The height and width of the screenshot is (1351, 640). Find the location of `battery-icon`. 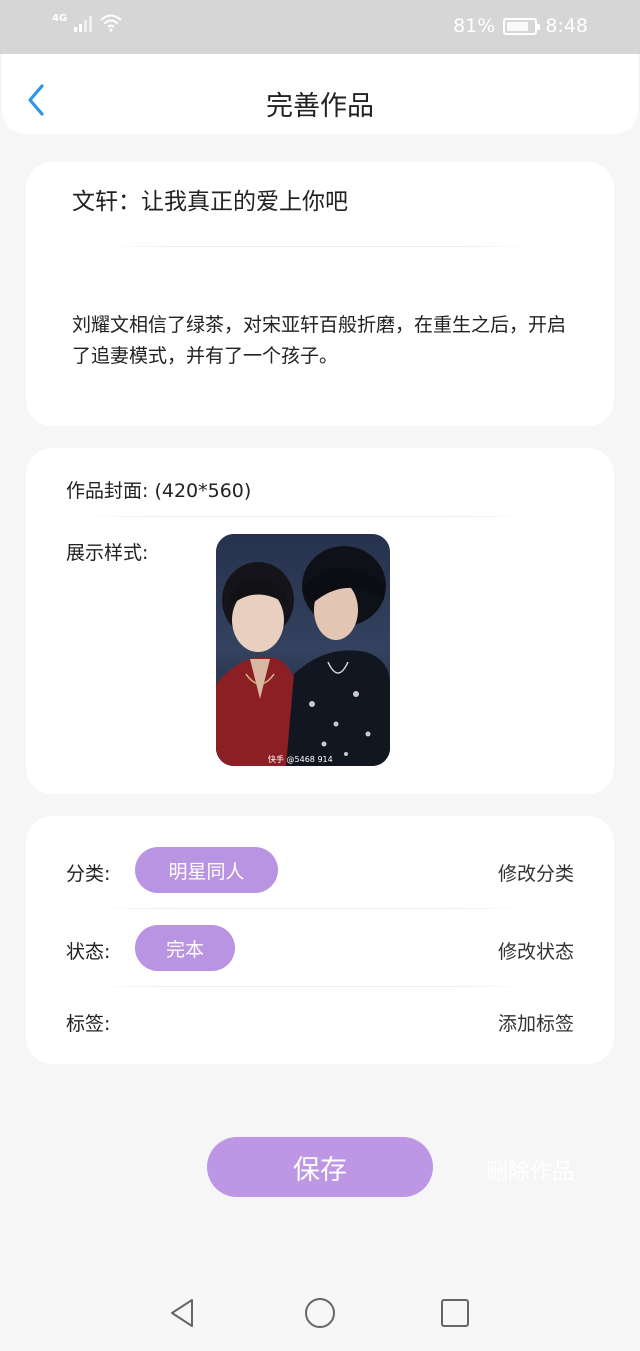

battery-icon is located at coordinates (522, 26).